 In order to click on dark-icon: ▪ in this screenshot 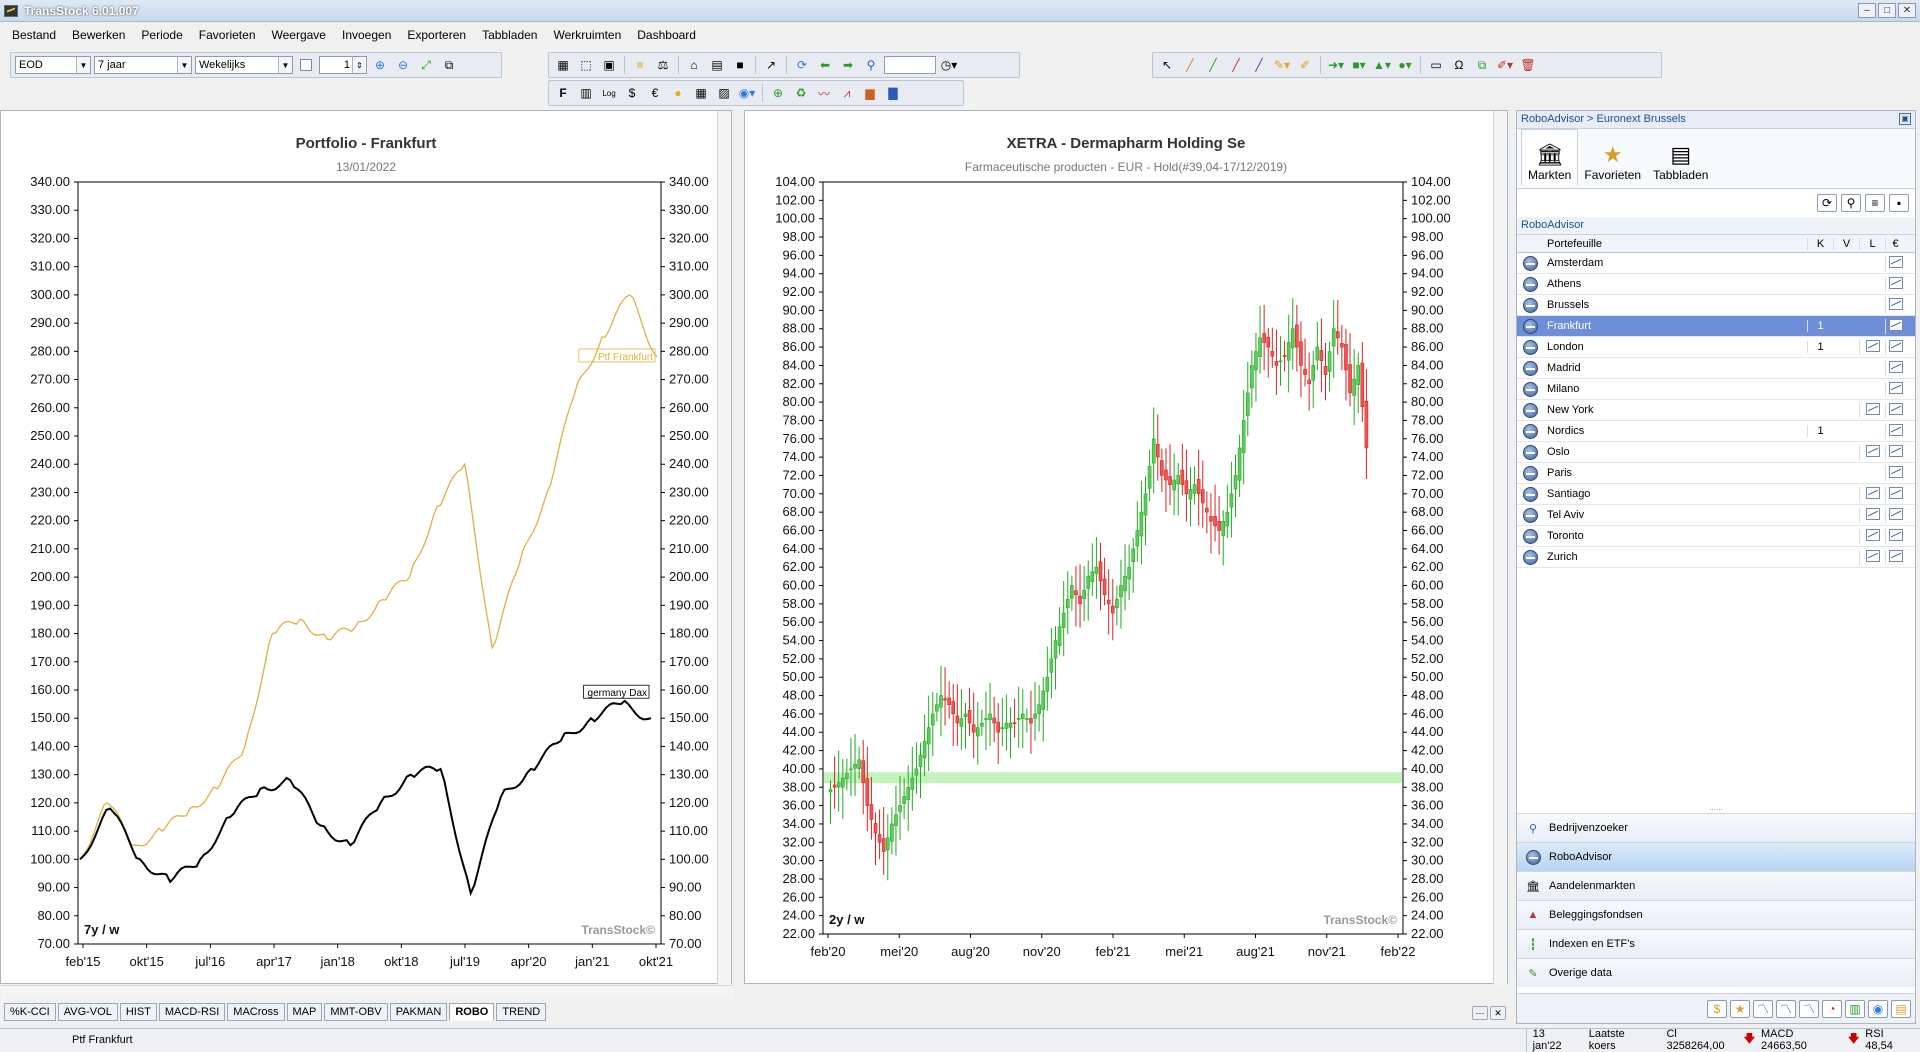, I will do `click(1899, 203)`.